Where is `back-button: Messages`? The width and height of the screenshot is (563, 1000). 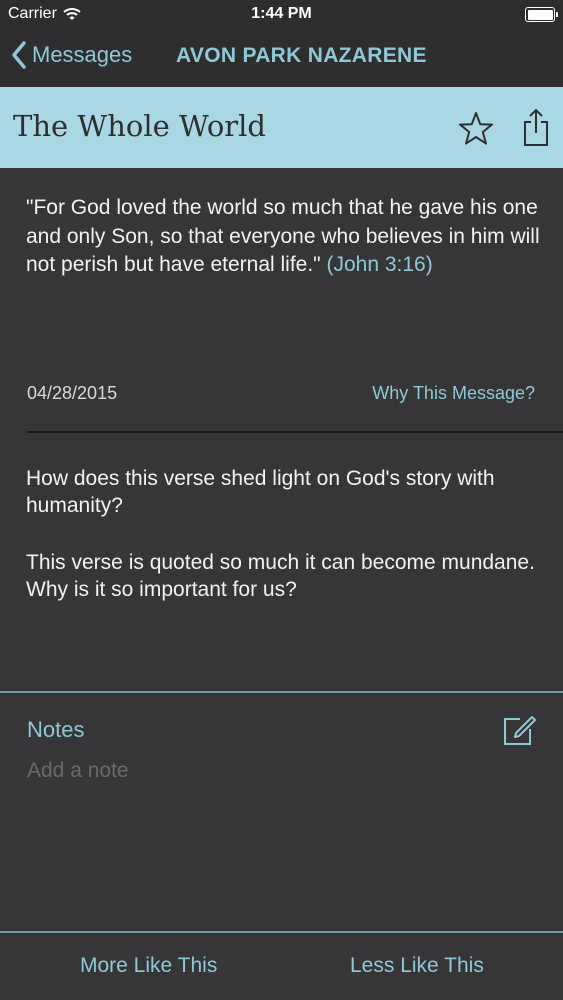 back-button: Messages is located at coordinates (71, 55).